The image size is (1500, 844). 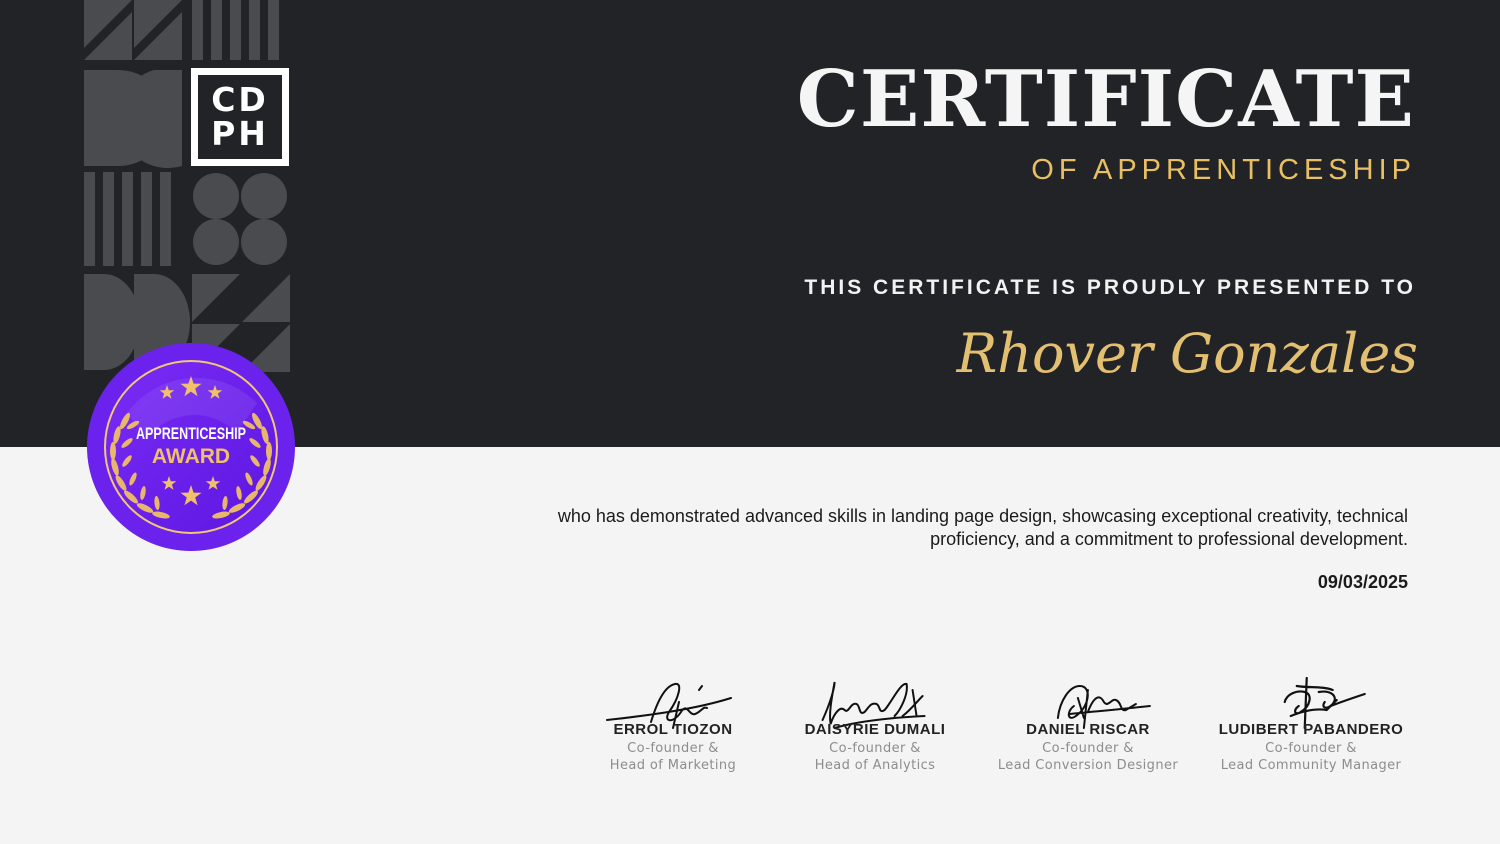 I want to click on cdph-logo: CD PH, so click(x=240, y=117).